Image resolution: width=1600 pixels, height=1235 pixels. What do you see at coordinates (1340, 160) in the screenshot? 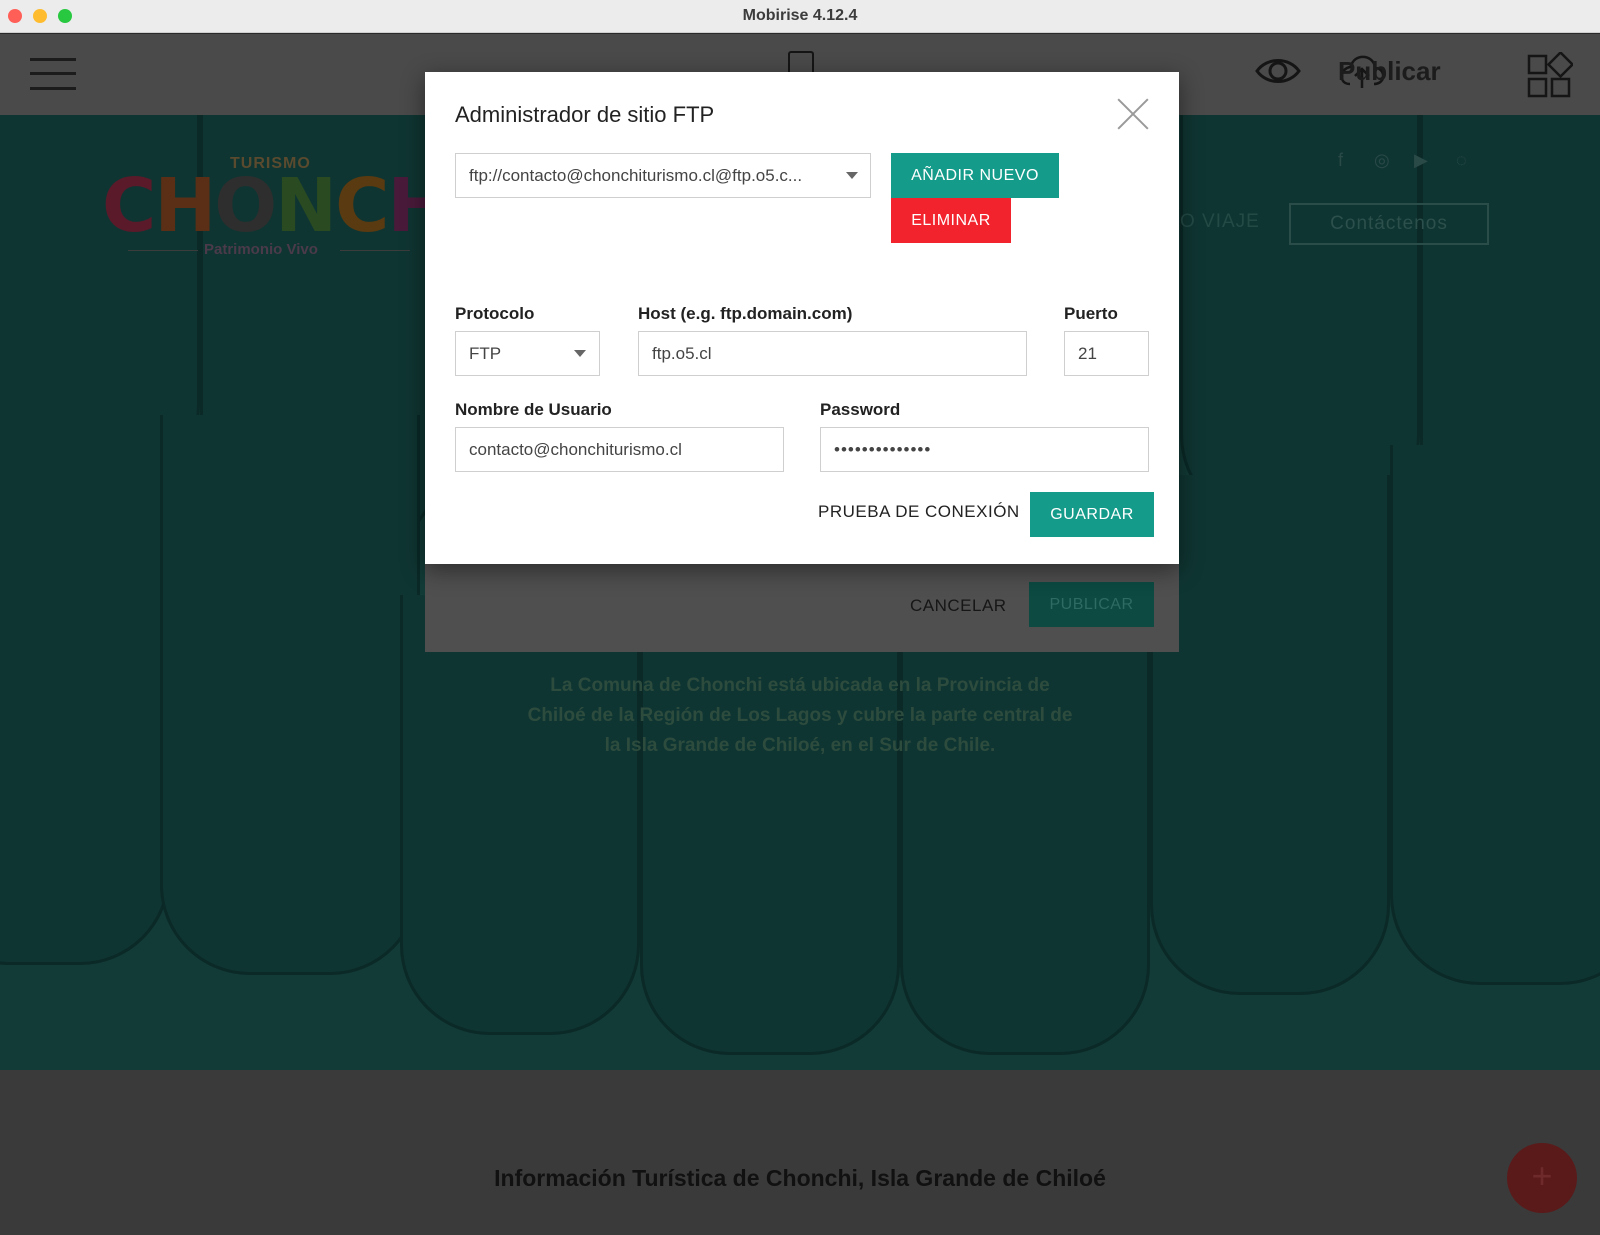
I see `facebook-icon: f` at bounding box center [1340, 160].